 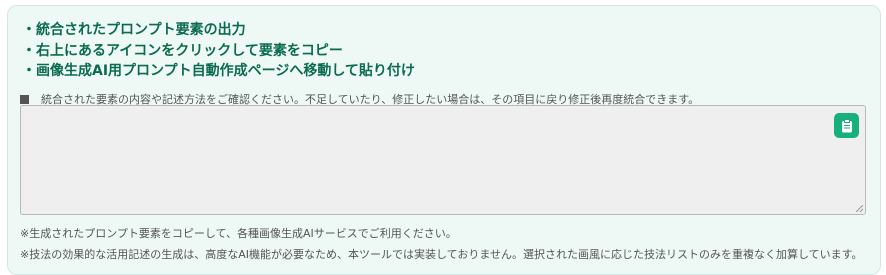 What do you see at coordinates (218, 30) in the screenshot?
I see `instruction-item: 統合されたプロンプト要素の出力` at bounding box center [218, 30].